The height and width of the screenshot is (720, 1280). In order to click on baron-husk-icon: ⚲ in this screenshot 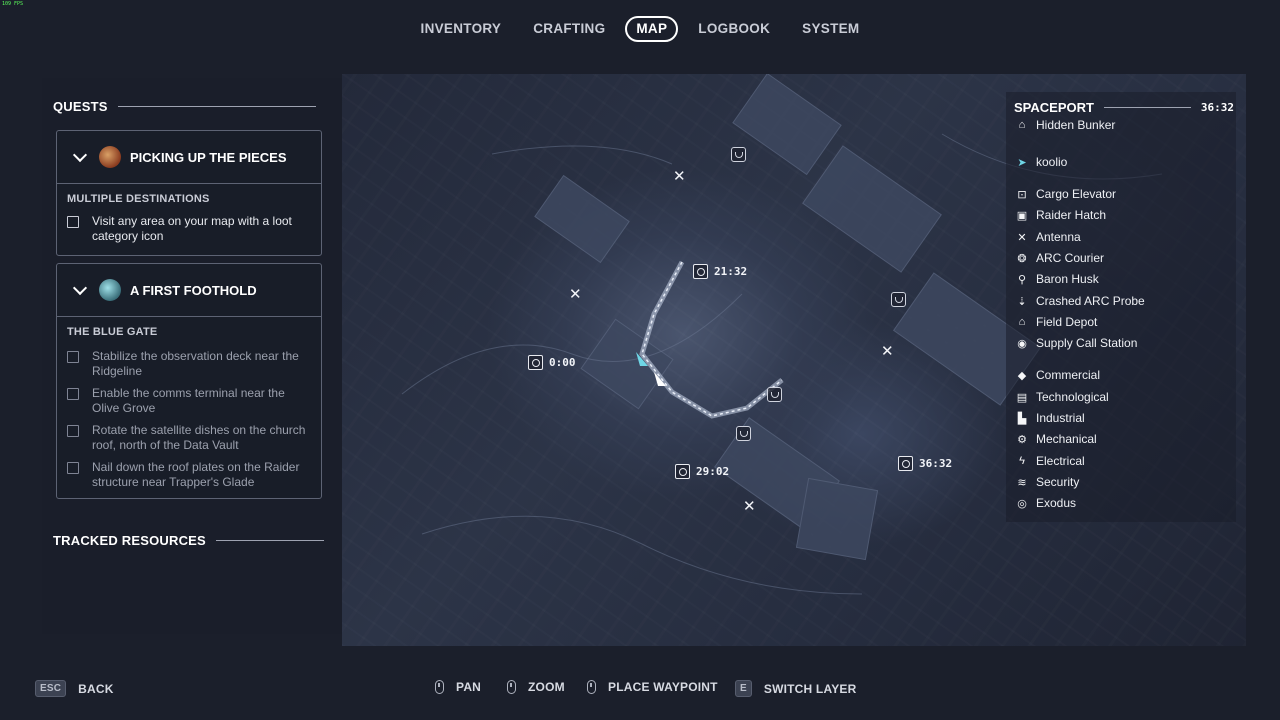, I will do `click(1022, 279)`.